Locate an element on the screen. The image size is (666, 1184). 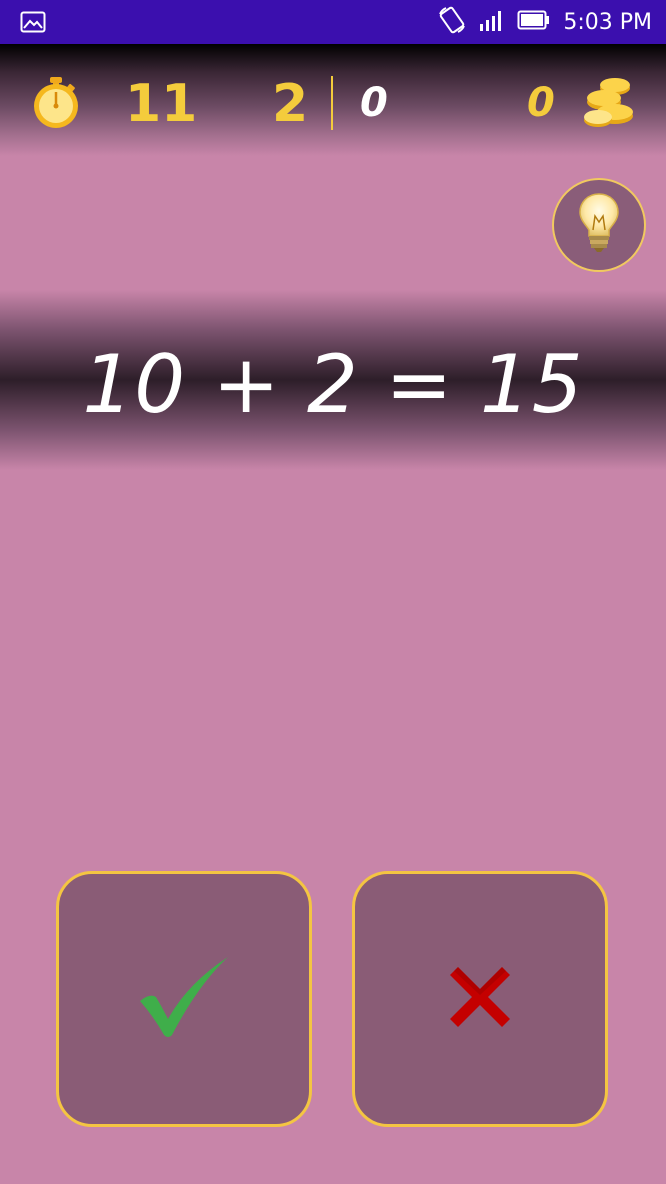
lightbulb-icon is located at coordinates (599, 225).